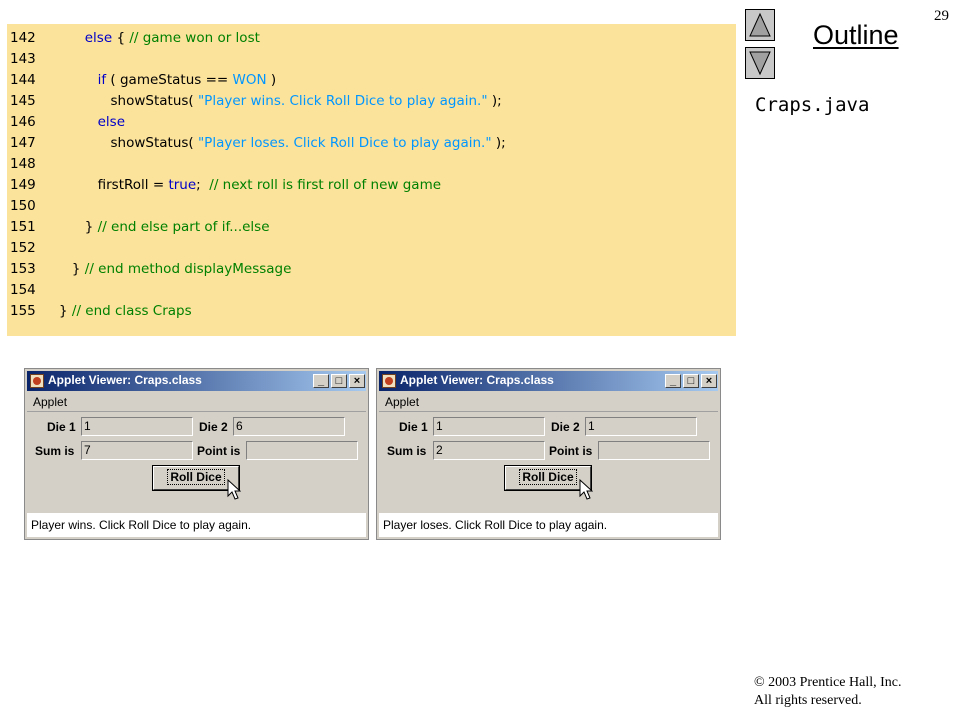 This screenshot has width=960, height=720. I want to click on line-number: 146, so click(23, 122).